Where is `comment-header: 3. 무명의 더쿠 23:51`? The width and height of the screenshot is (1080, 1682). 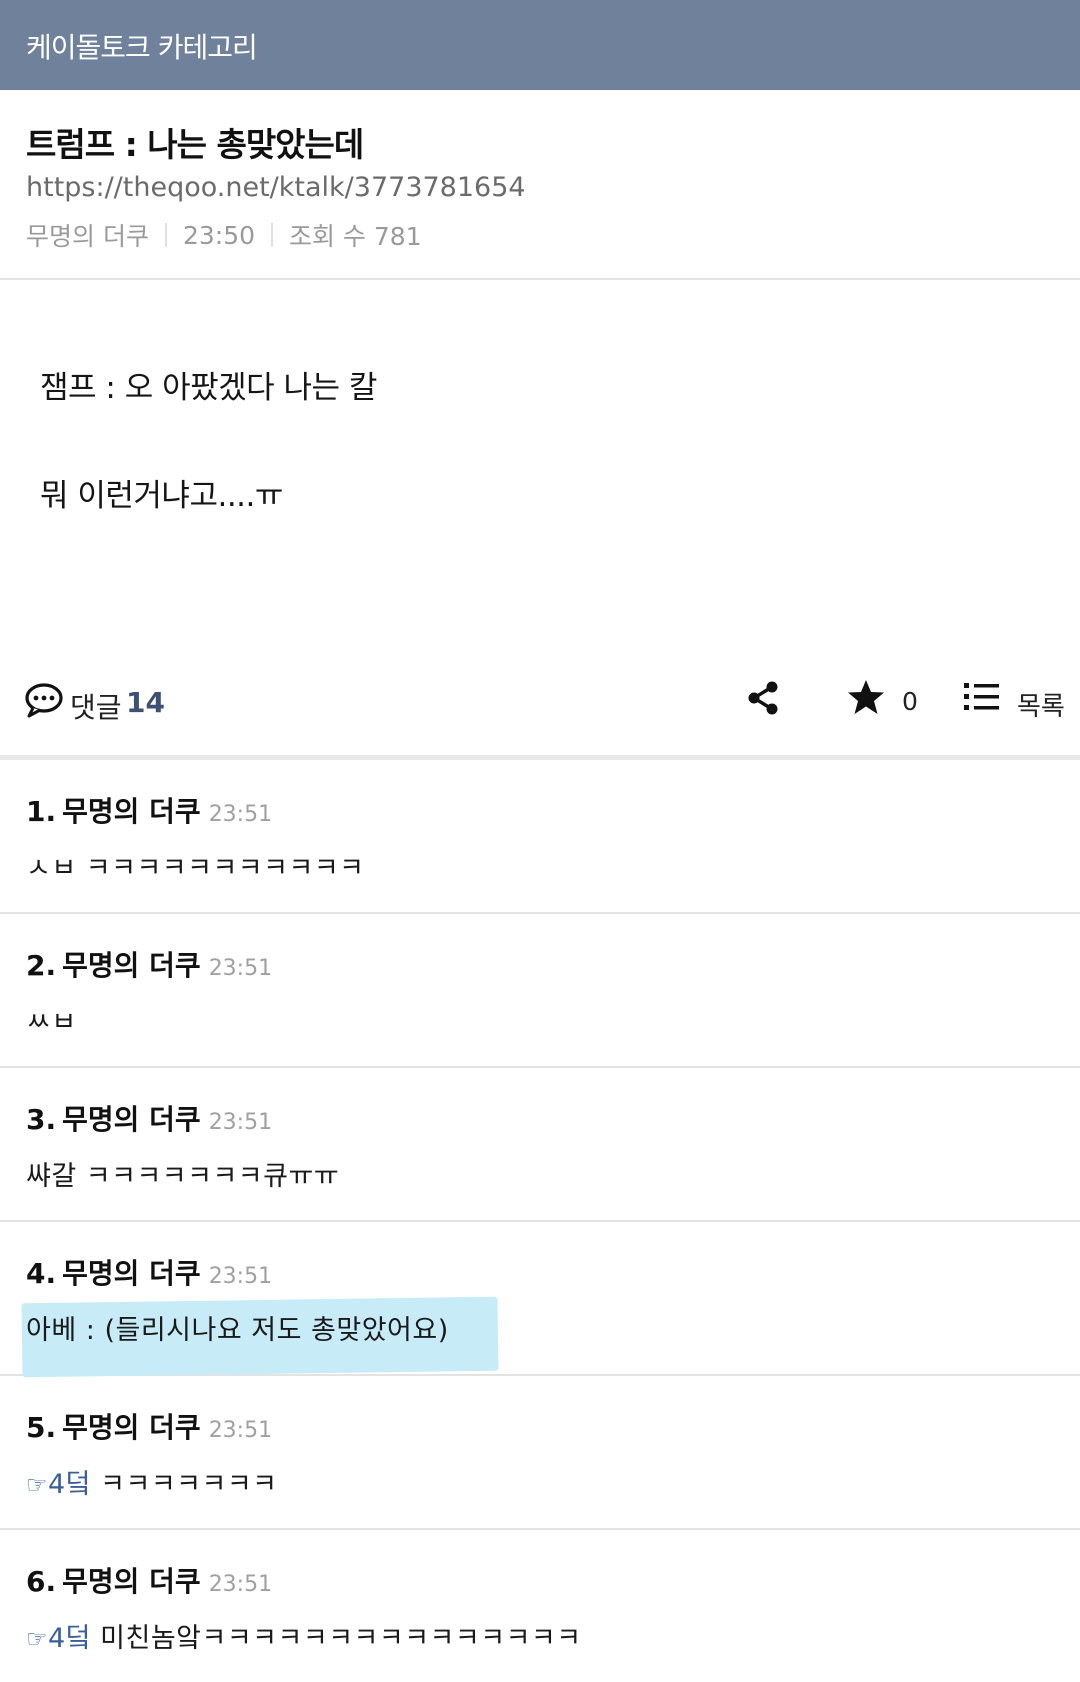
comment-header: 3. 무명의 더쿠 23:51 is located at coordinates (149, 1118).